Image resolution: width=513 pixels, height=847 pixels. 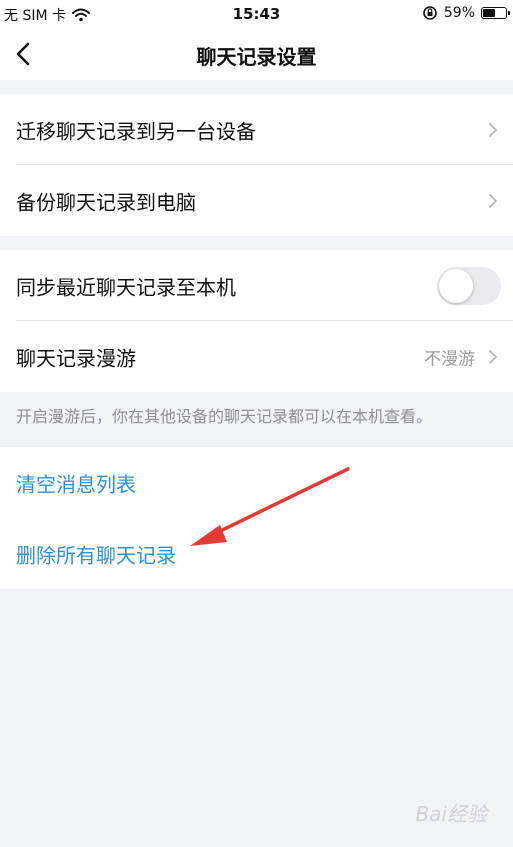 I want to click on chat-roaming-label: 聊天记录漫游, so click(x=76, y=358).